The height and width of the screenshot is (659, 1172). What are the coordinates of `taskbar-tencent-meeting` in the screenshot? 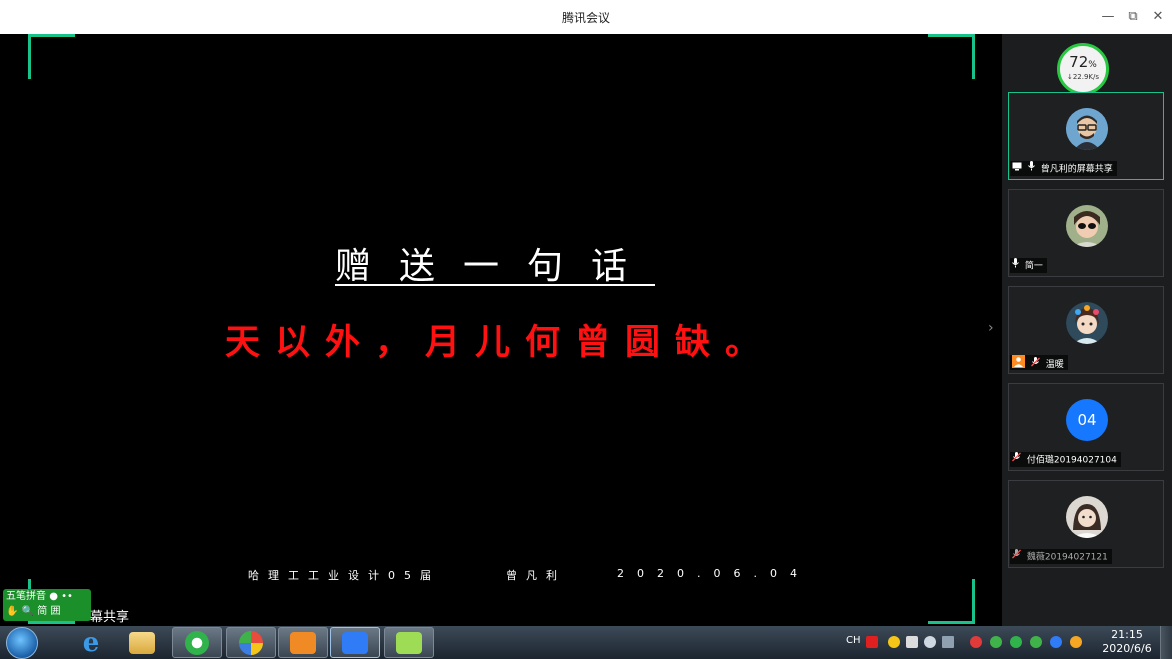 It's located at (355, 642).